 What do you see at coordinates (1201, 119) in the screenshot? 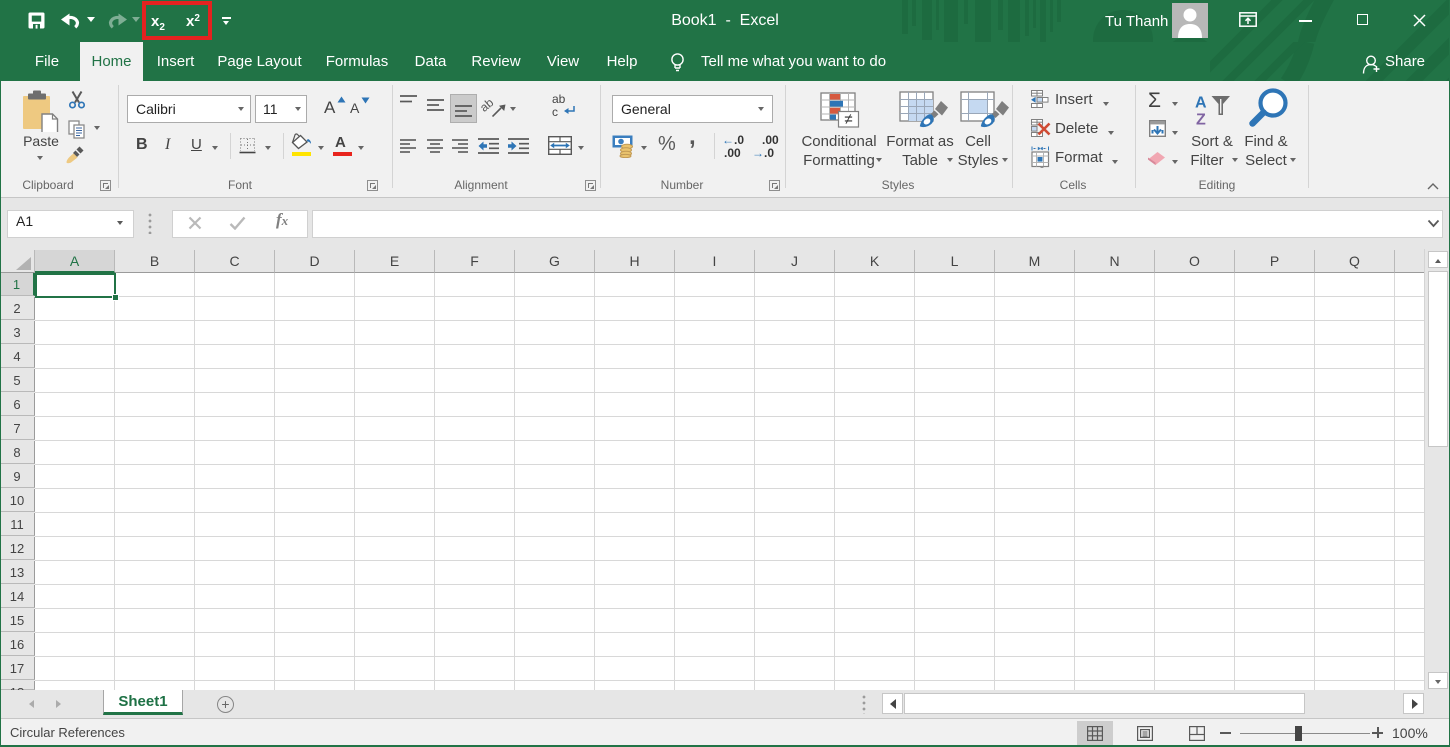
I see `svg-text: Z` at bounding box center [1201, 119].